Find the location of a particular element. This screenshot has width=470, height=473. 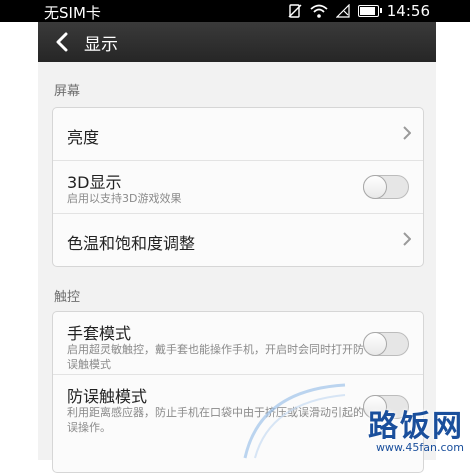

carrier-text: 无SIM卡 is located at coordinates (72, 13).